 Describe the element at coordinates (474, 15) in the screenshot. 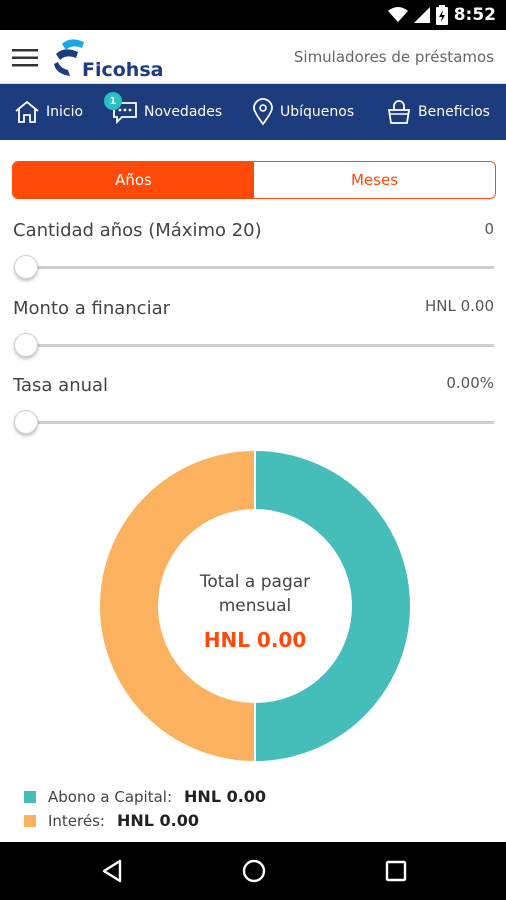

I see `status-time: 8:52` at that location.